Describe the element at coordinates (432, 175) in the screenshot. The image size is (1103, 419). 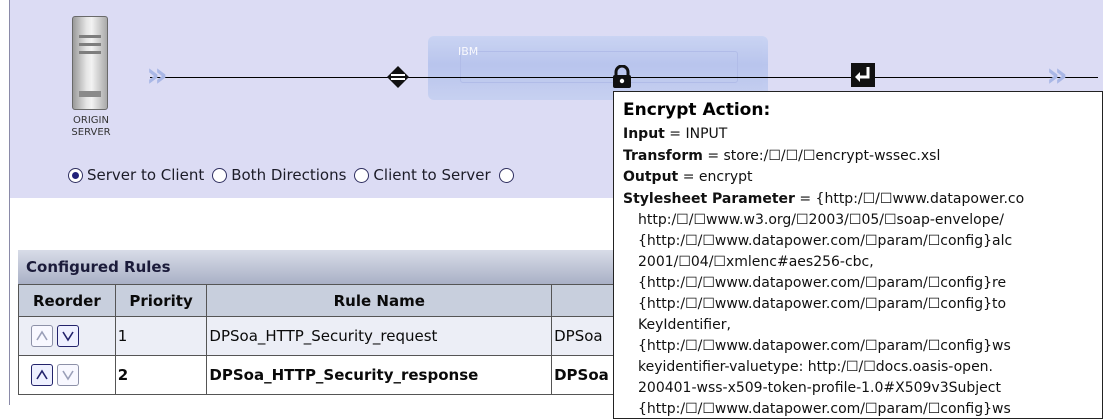
I see `direction-label-client-to-server: Client to Server` at that location.